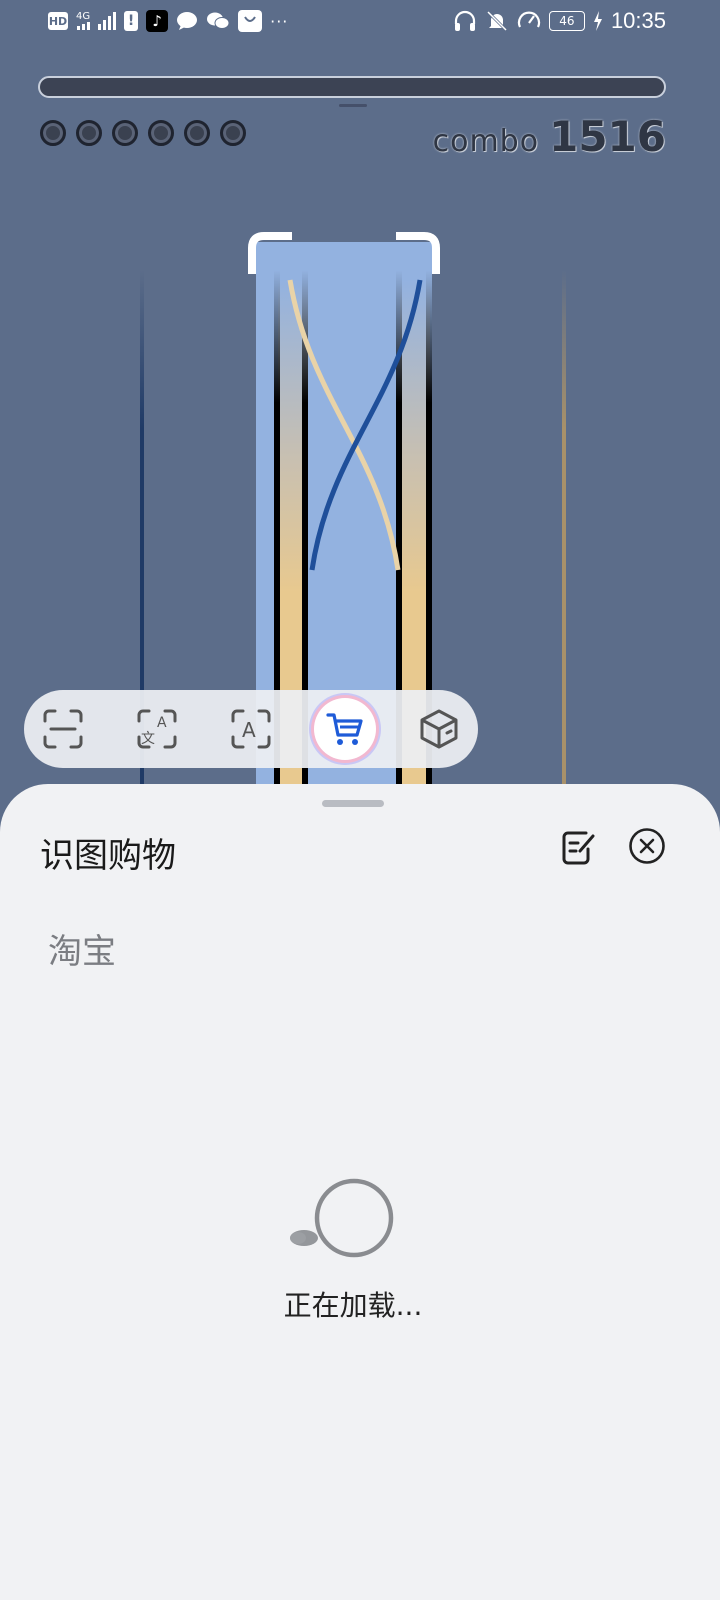 This screenshot has height=1600, width=720. What do you see at coordinates (83, 21) in the screenshot?
I see `network-4g-icon: 4G` at bounding box center [83, 21].